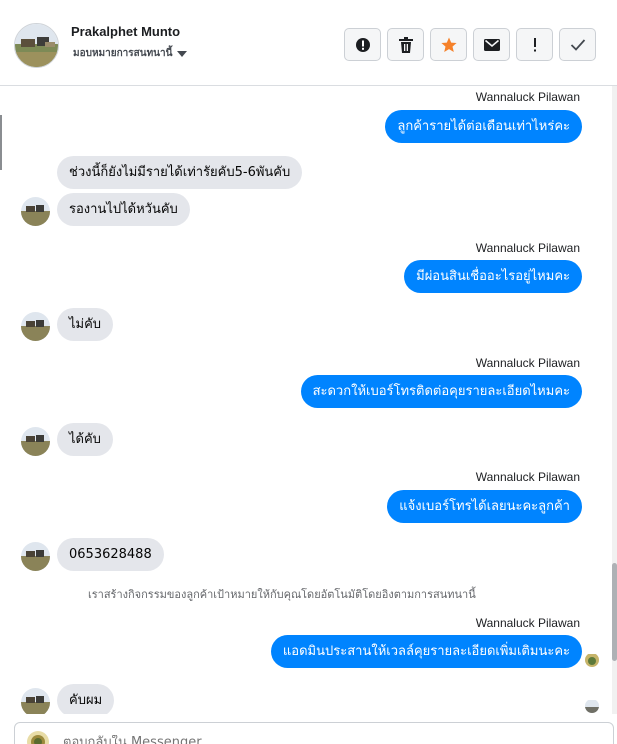 The width and height of the screenshot is (617, 744). Describe the element at coordinates (484, 506) in the screenshot. I see `outgoing-message: แจ้งเบอร์โทรได้เลยนะคะลูกค้า` at that location.